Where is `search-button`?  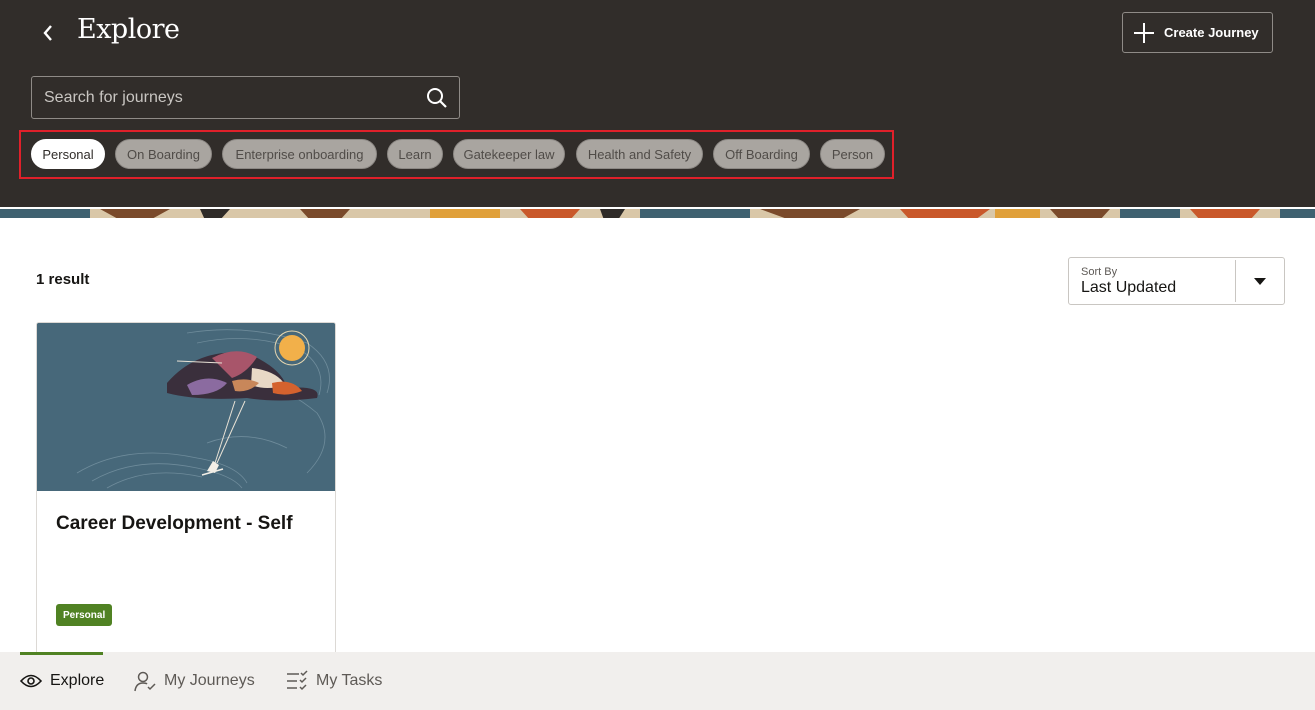
search-button is located at coordinates (437, 97).